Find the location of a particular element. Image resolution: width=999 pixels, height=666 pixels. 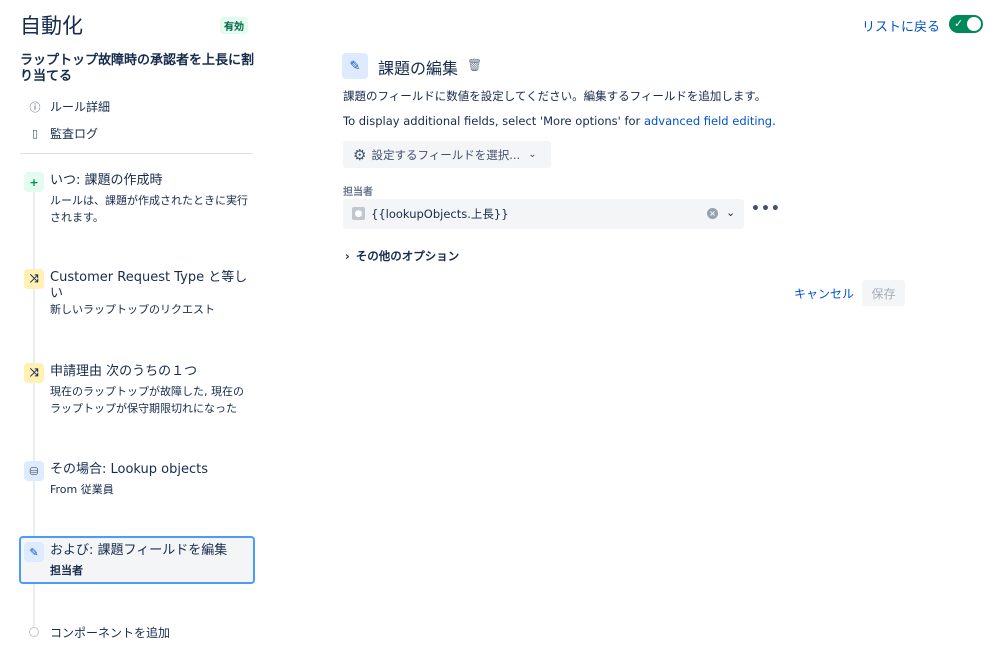

sidebar-item-audit-log: ▯ 監査ログ is located at coordinates (63, 133).